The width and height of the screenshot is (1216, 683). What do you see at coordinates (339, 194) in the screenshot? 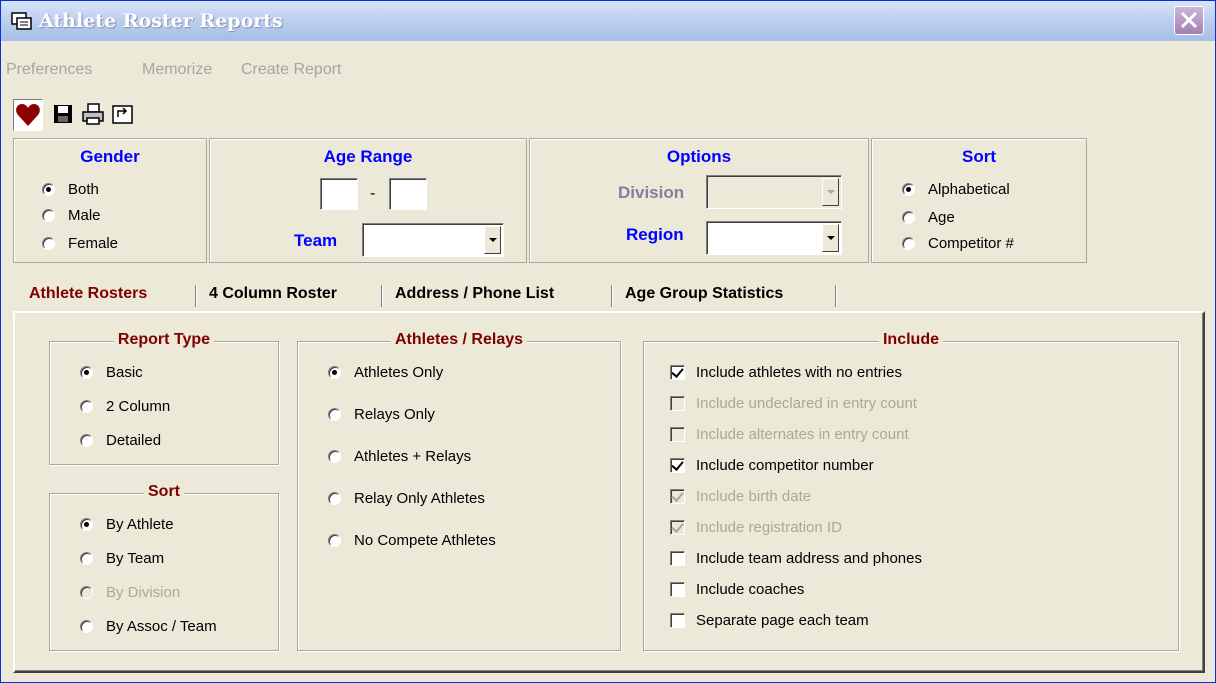
I see `age-from-input` at bounding box center [339, 194].